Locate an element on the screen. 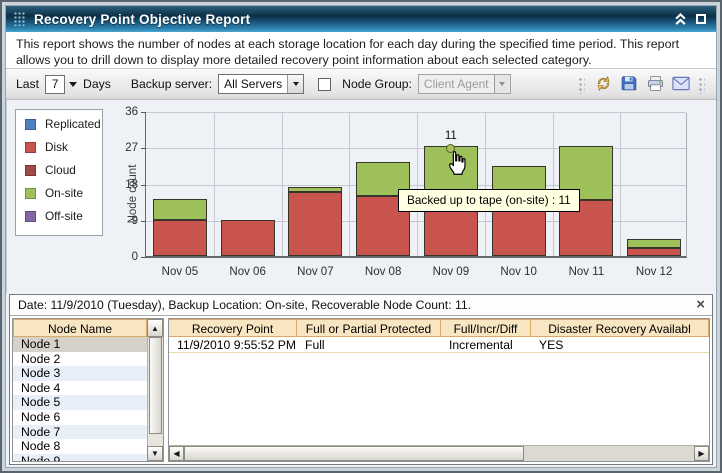  table-cell: Incremental is located at coordinates (481, 345).